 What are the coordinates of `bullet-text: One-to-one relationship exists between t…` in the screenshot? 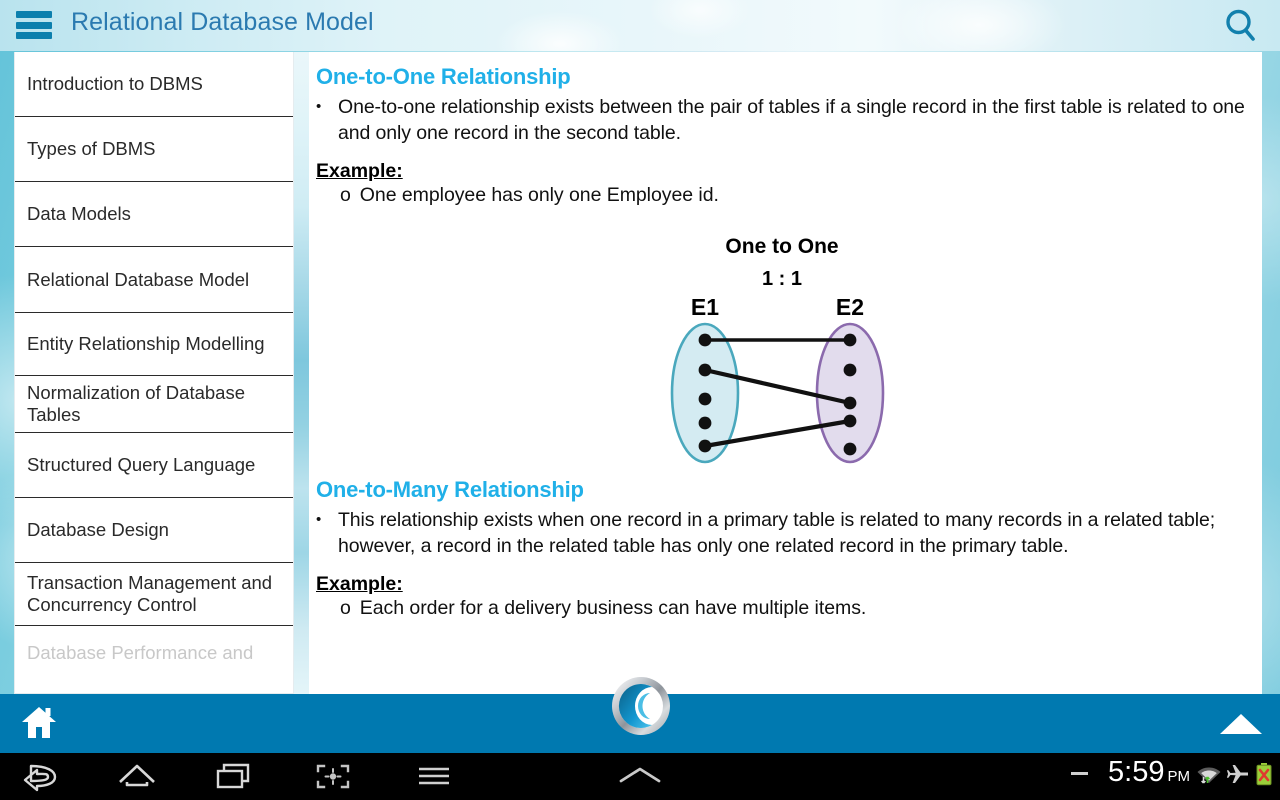 It's located at (791, 120).